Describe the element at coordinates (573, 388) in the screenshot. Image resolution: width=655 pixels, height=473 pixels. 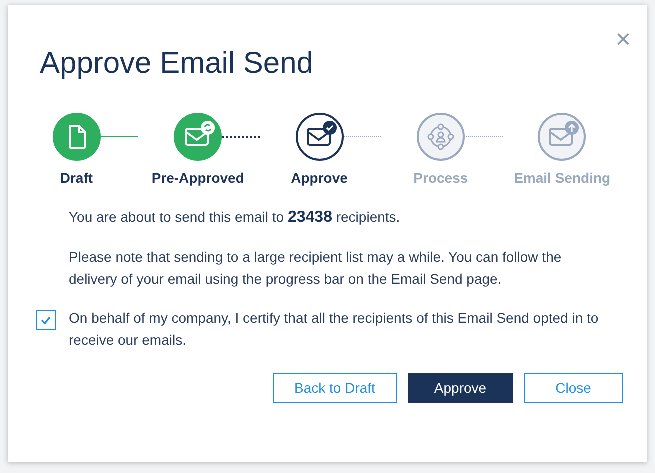
I see `dialog-button: Close` at that location.